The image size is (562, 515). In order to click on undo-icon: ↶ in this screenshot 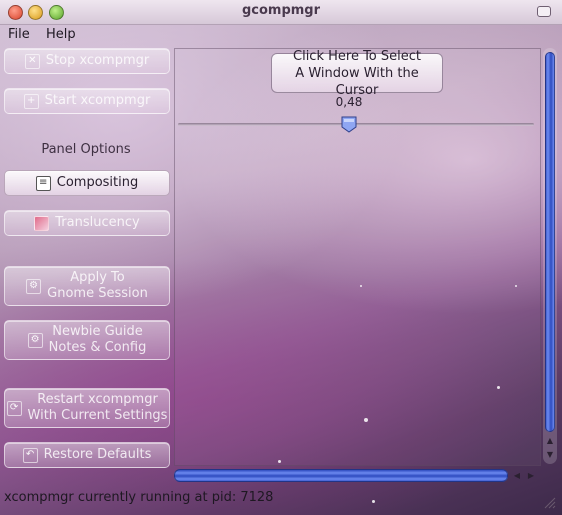, I will do `click(30, 455)`.